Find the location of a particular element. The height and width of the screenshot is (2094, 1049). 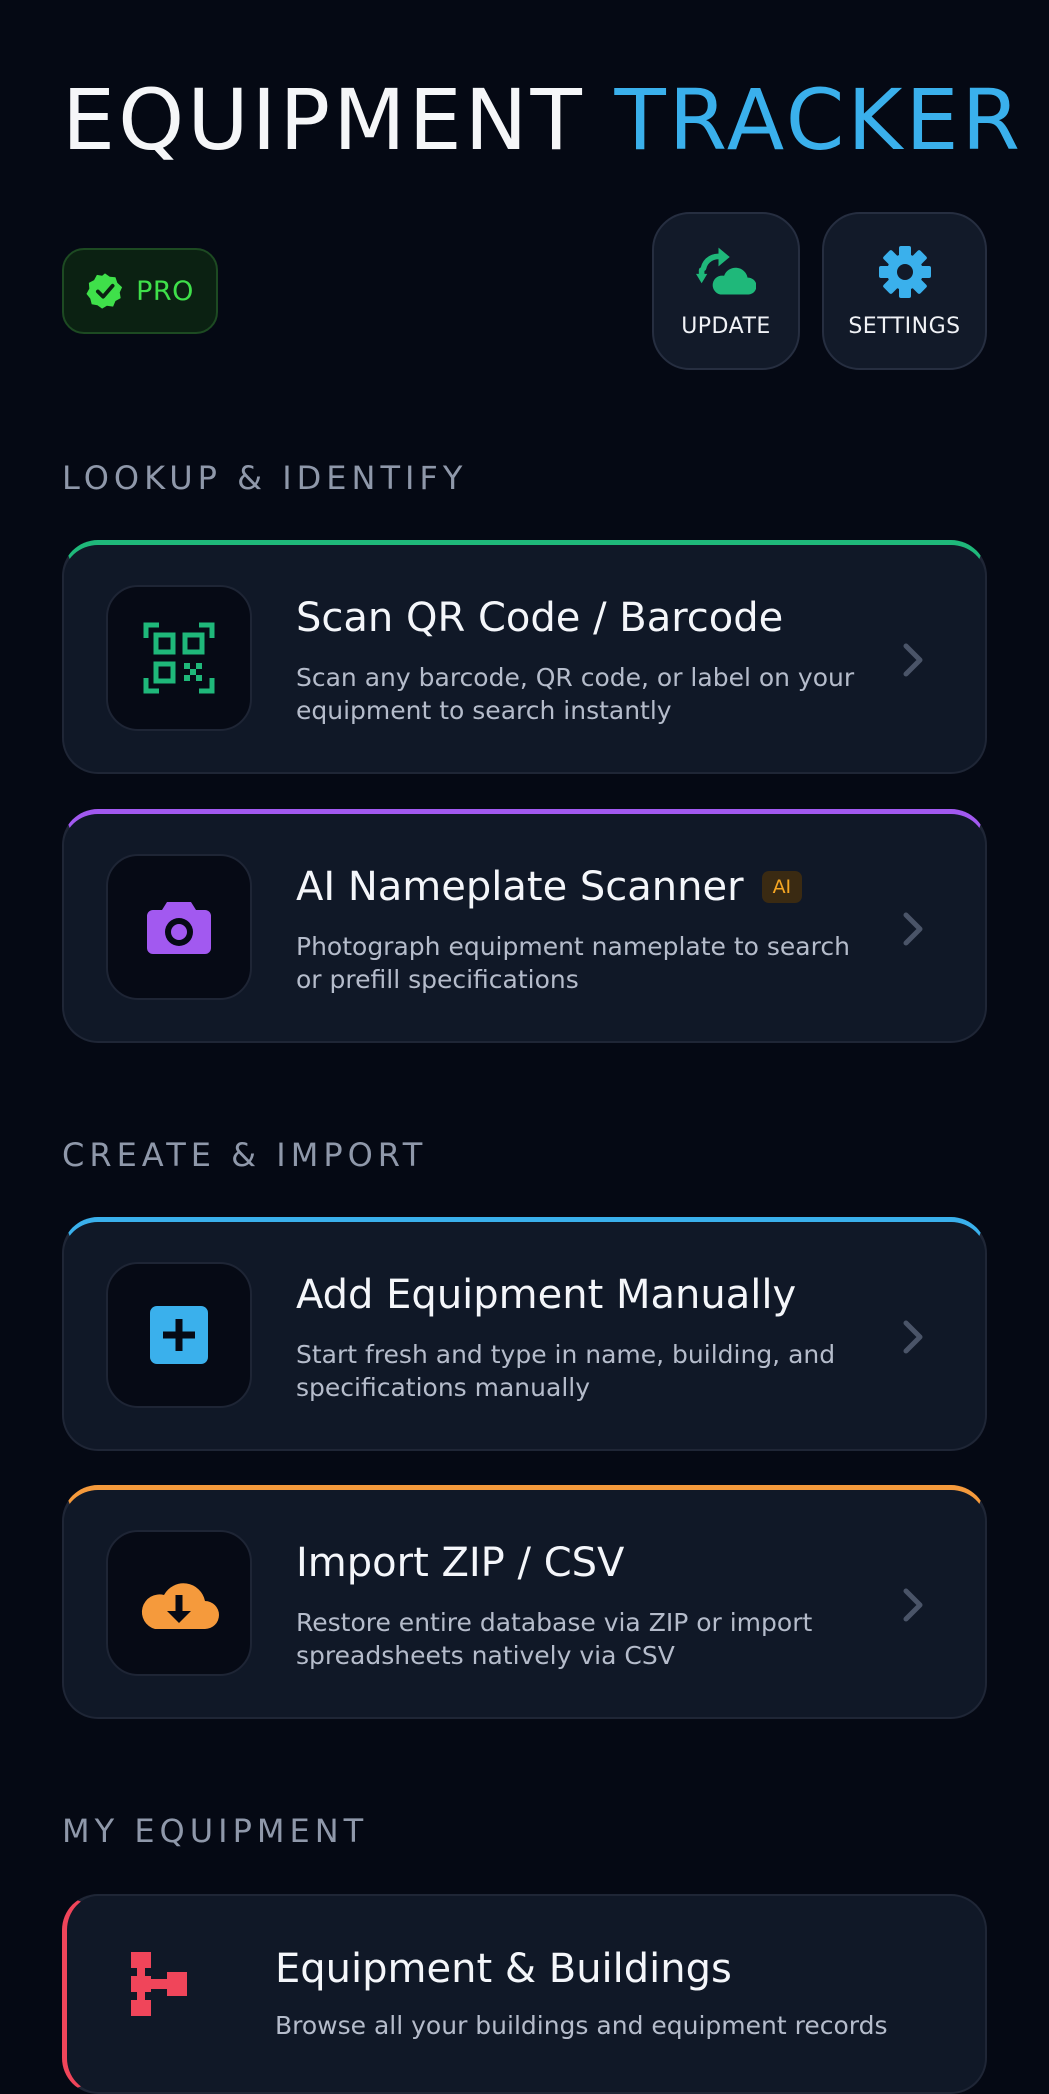

section-create-heading: CREATE & IMPORT is located at coordinates (245, 1155).